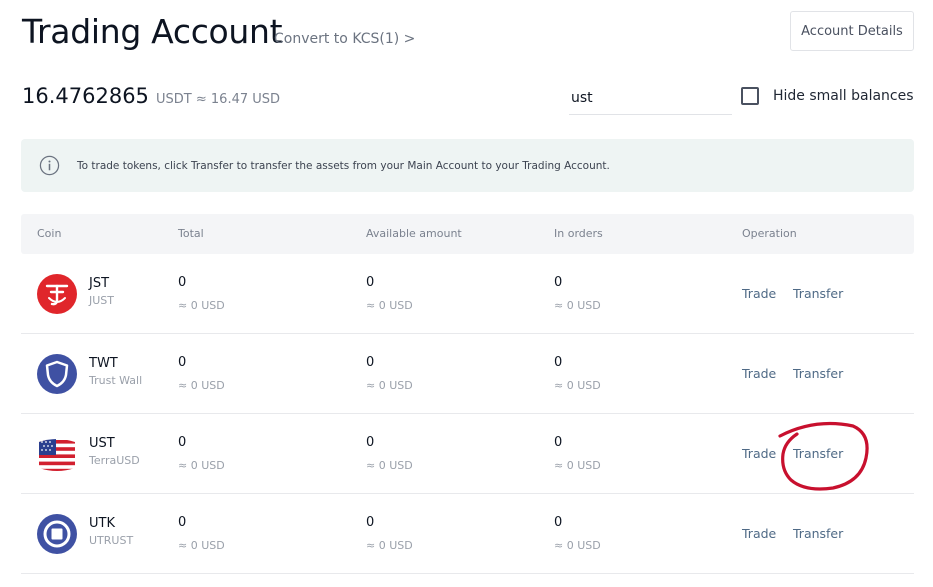 Image resolution: width=933 pixels, height=587 pixels. I want to click on coin-symbol: UTK, so click(102, 523).